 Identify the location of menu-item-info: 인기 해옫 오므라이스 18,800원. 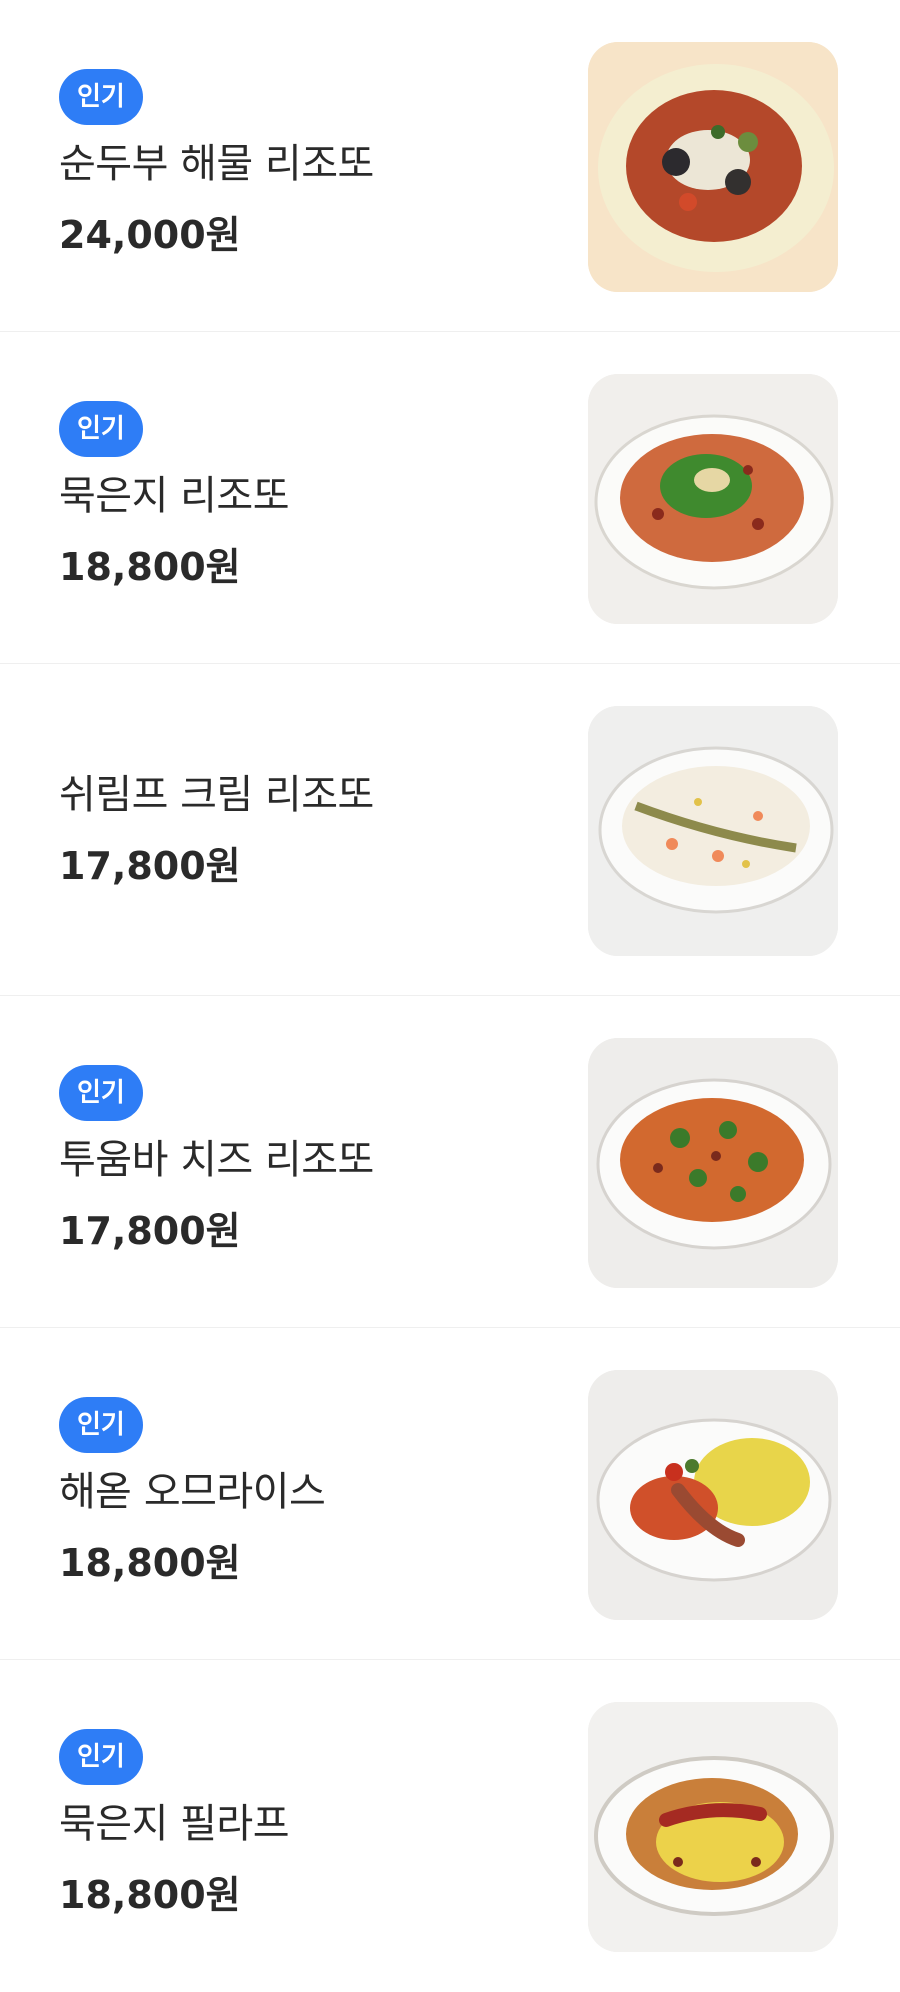
(192, 1494).